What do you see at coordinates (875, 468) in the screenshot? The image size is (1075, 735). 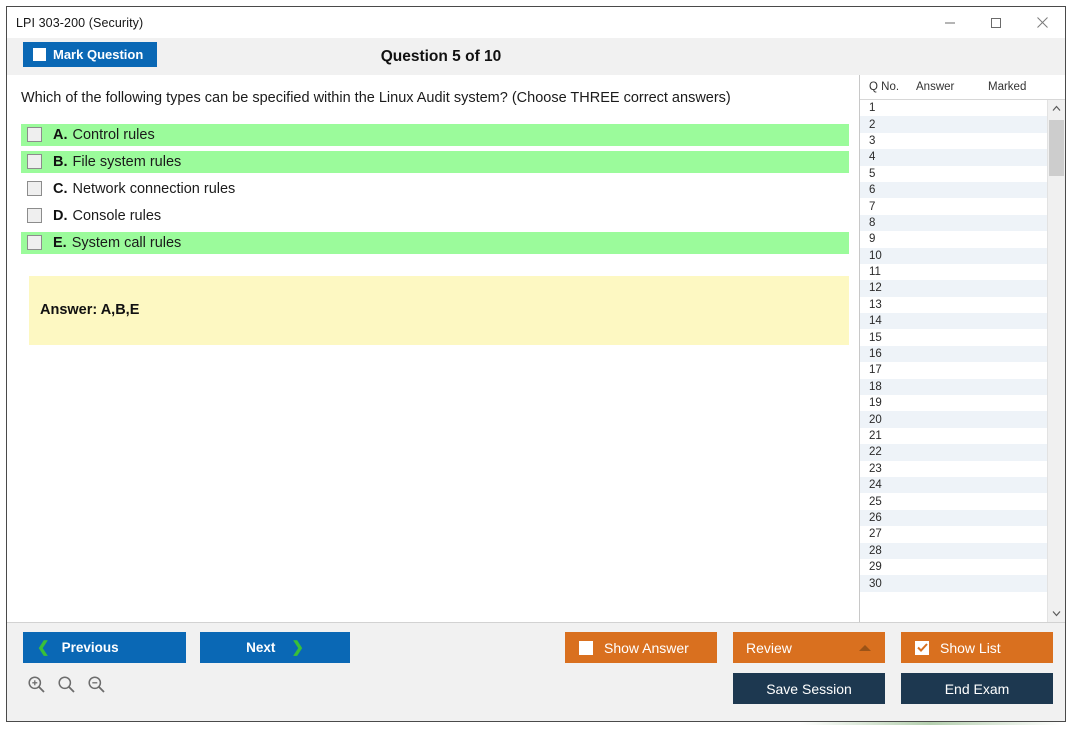 I see `row-question-number: 23` at bounding box center [875, 468].